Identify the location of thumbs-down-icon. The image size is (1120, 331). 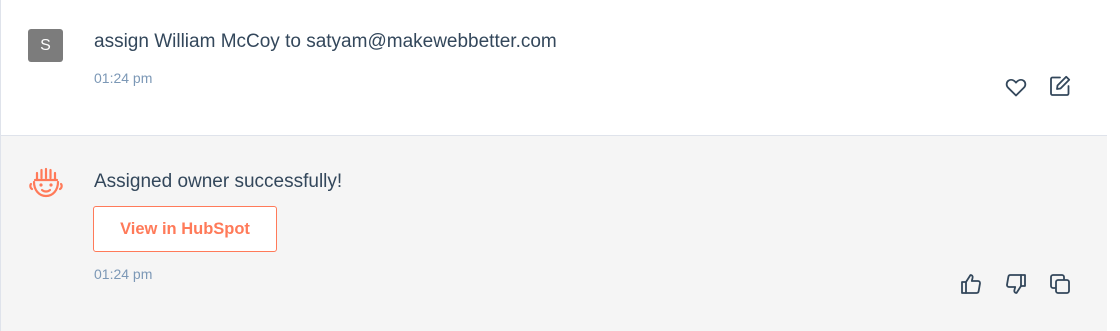
(1016, 284).